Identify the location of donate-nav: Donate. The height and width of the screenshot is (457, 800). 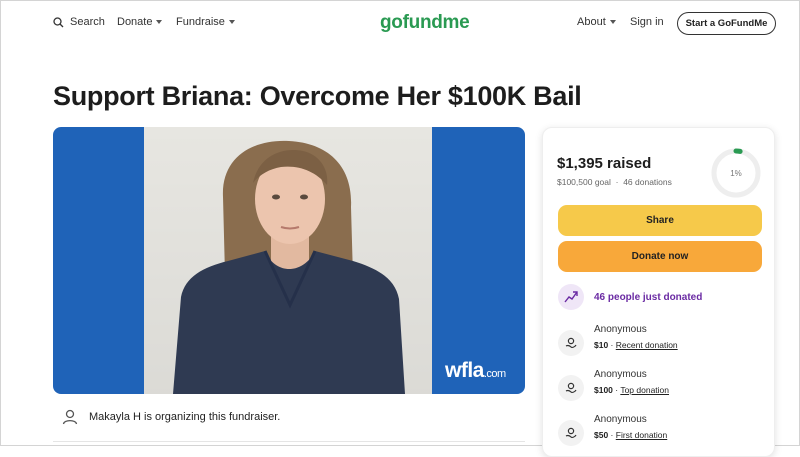
(140, 22).